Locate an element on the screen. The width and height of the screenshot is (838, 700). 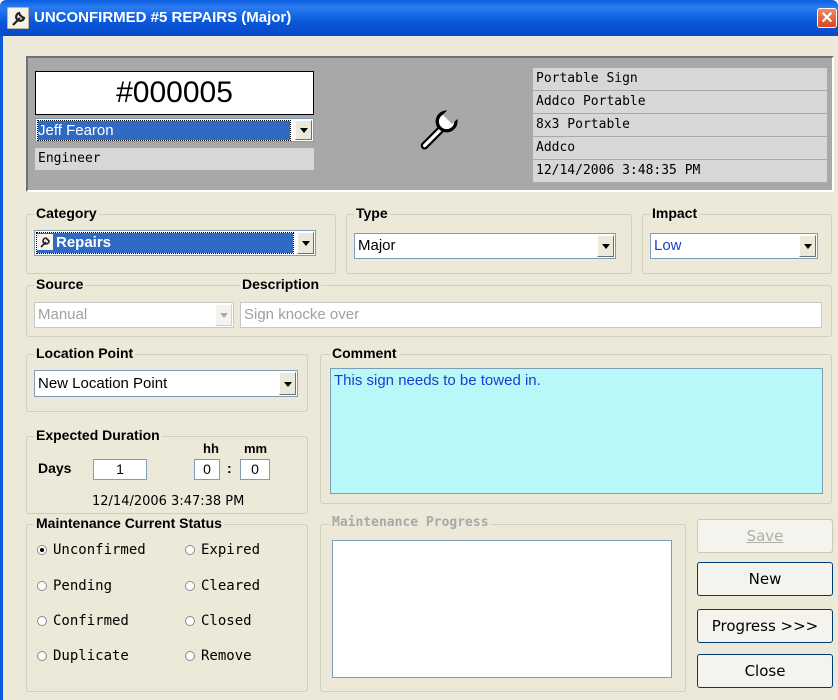
description-input: Sign knocke over is located at coordinates (531, 315).